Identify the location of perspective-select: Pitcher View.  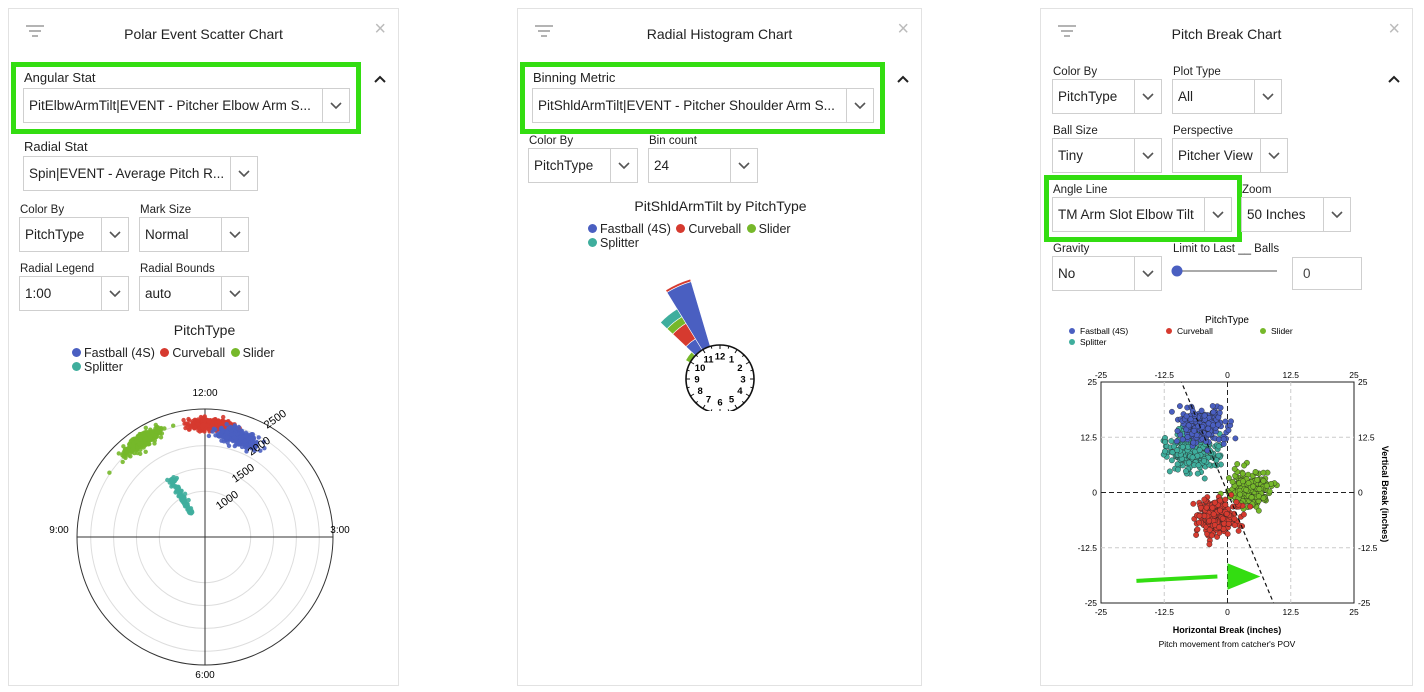
(1230, 155).